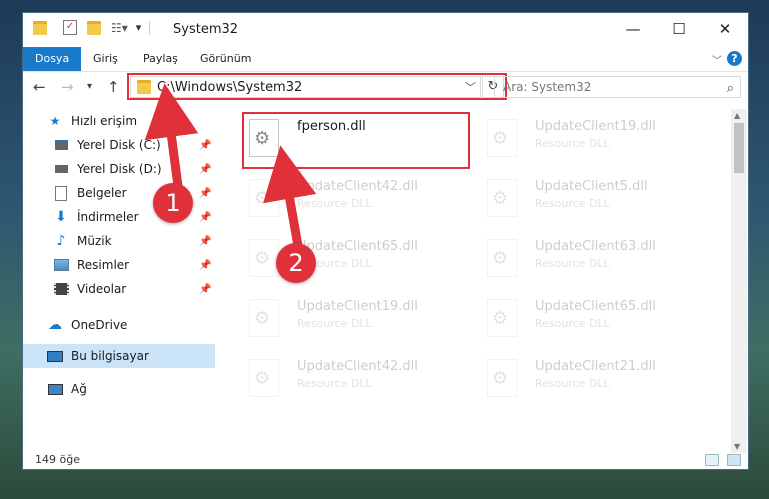 The width and height of the screenshot is (769, 499). I want to click on status-bar: 149 öğe, so click(385, 461).